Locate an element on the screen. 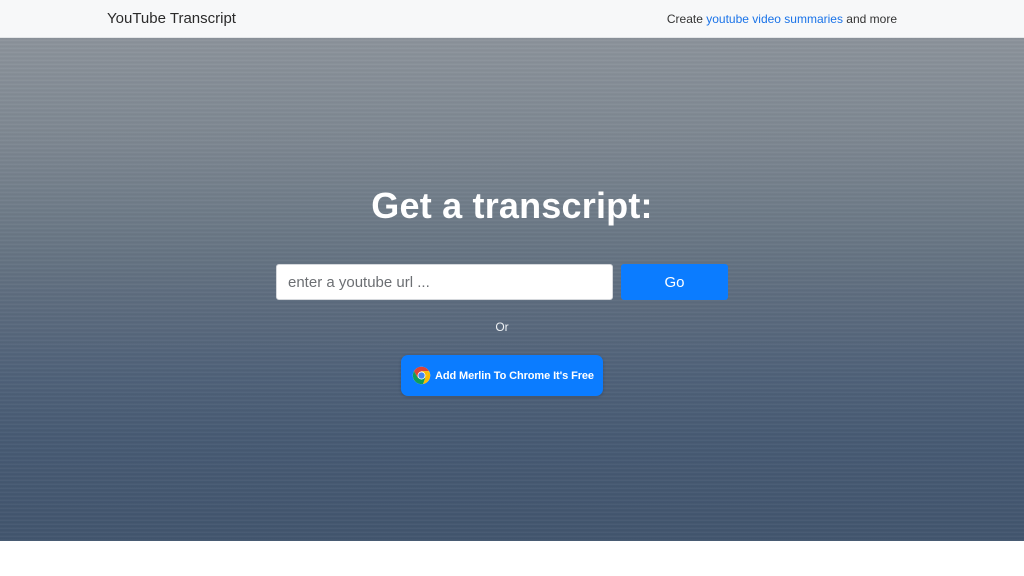 The height and width of the screenshot is (576, 1024). page-bottom-area is located at coordinates (512, 558).